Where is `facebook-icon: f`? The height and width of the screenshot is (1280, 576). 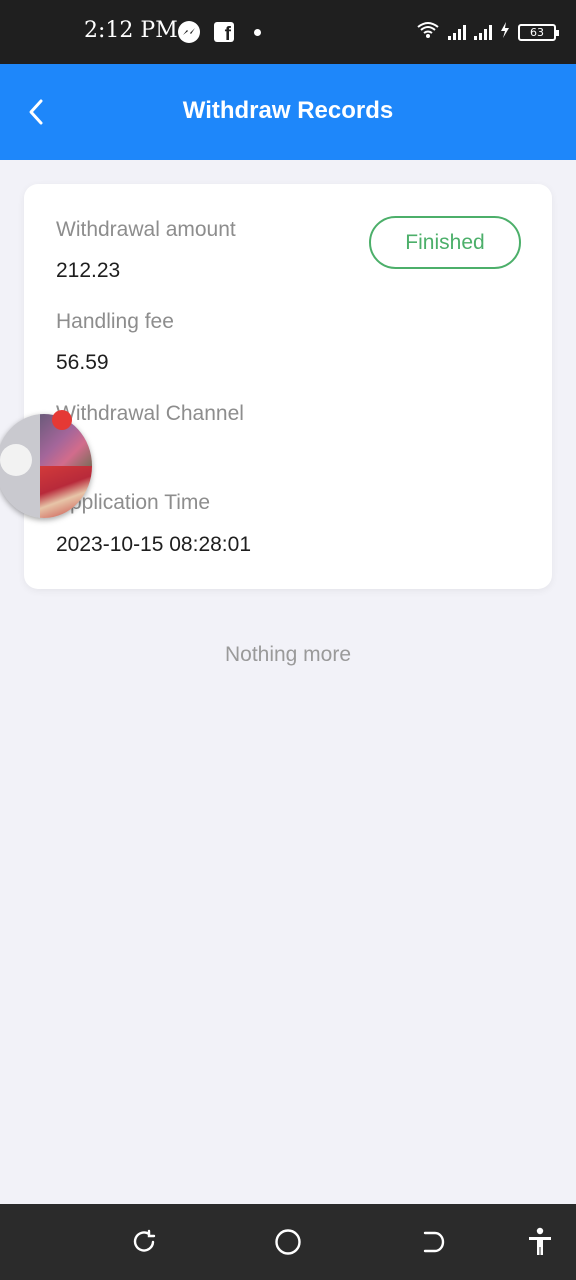
facebook-icon: f is located at coordinates (224, 33).